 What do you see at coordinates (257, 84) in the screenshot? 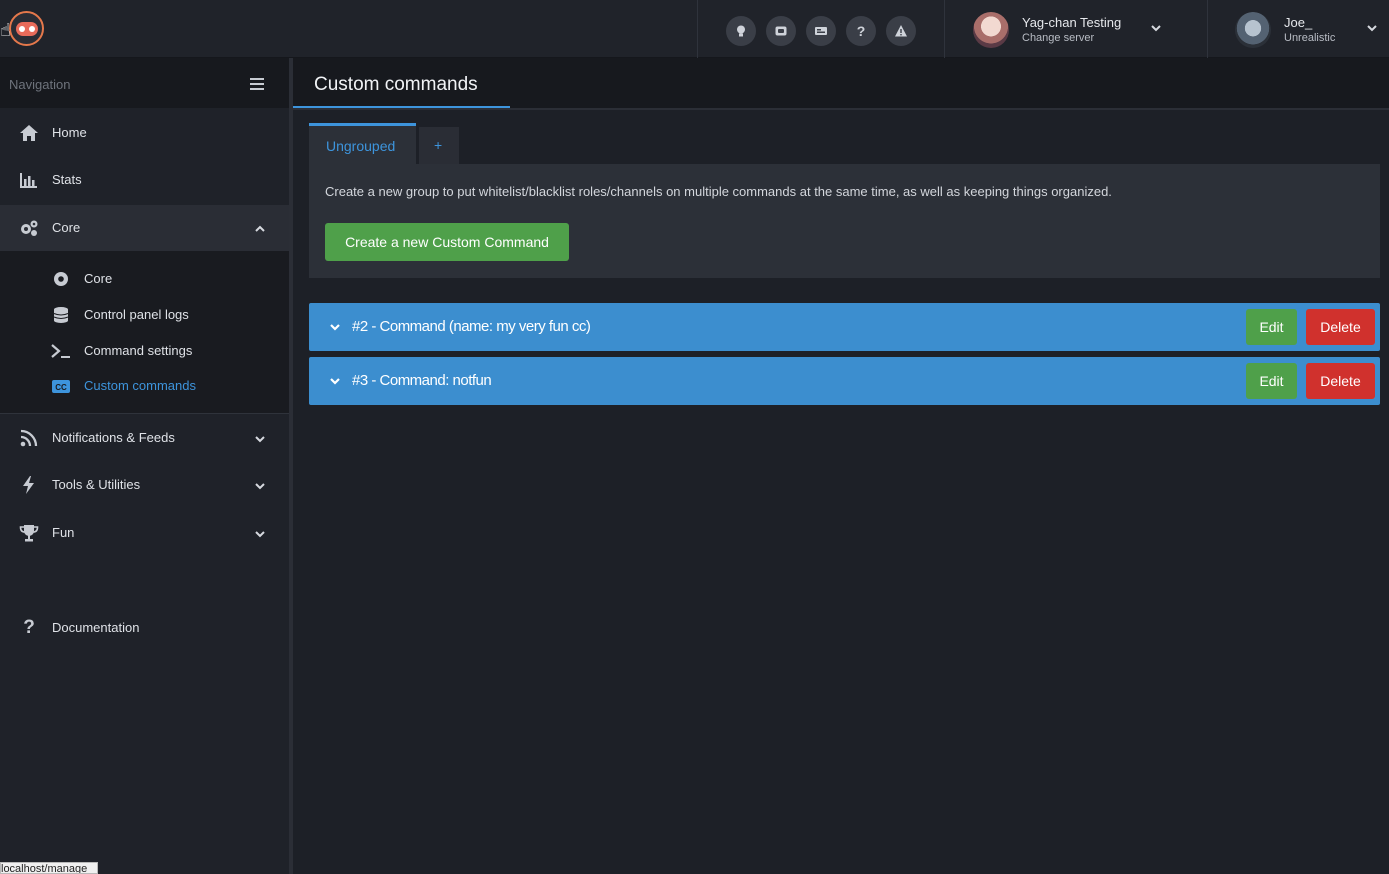
I see `hamburger-menu-icon` at bounding box center [257, 84].